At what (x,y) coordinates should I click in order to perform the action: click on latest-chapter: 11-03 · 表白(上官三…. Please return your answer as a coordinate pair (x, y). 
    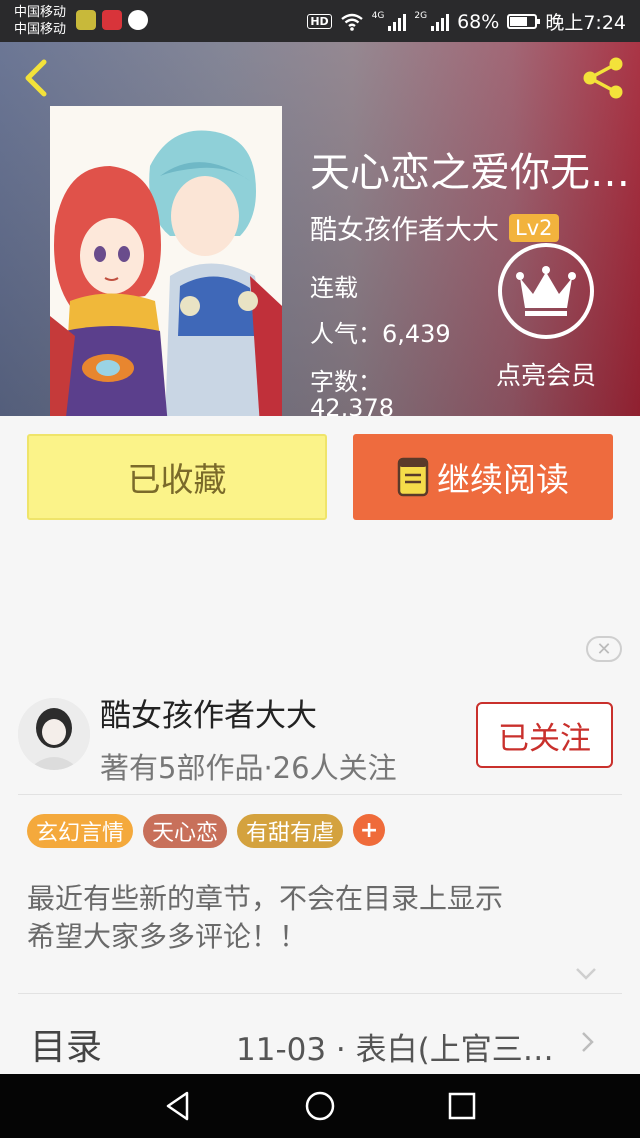
    Looking at the image, I should click on (401, 1046).